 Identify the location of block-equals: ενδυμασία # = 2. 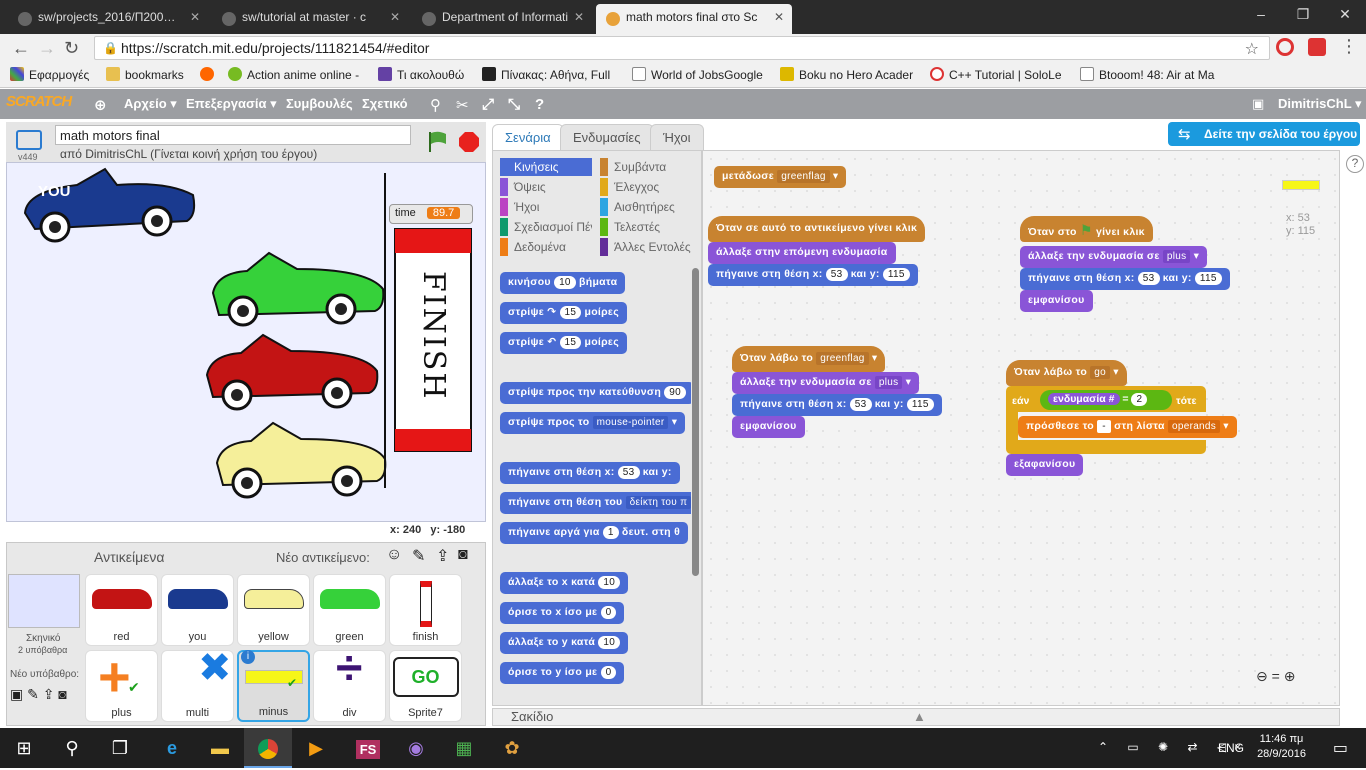
(1106, 400).